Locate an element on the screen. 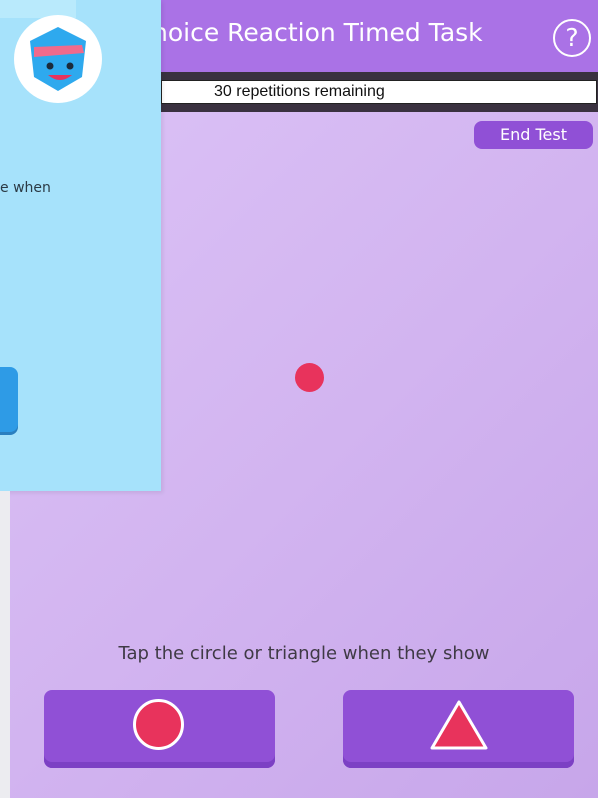 This screenshot has height=798, width=598. triangle-response-button is located at coordinates (458, 729).